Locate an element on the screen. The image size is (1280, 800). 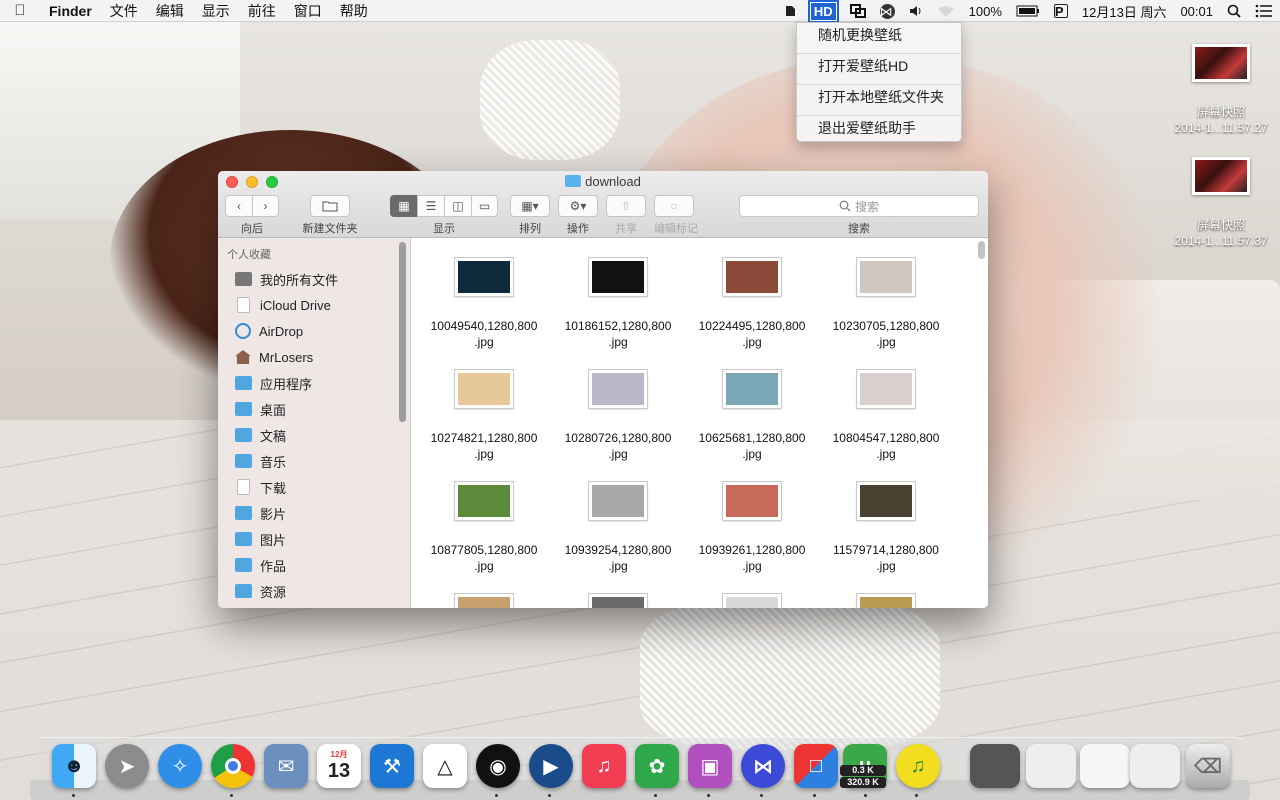
qqmusic-dock-icon: ♫ is located at coordinates (918, 766).